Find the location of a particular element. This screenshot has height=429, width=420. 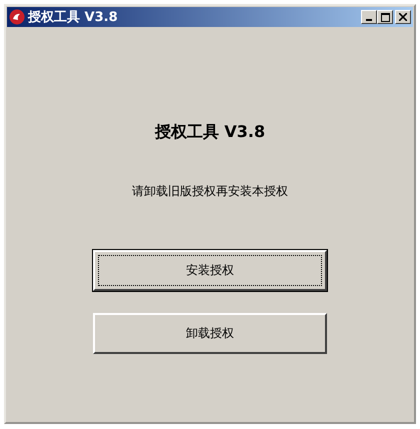

minimize-button is located at coordinates (369, 17).